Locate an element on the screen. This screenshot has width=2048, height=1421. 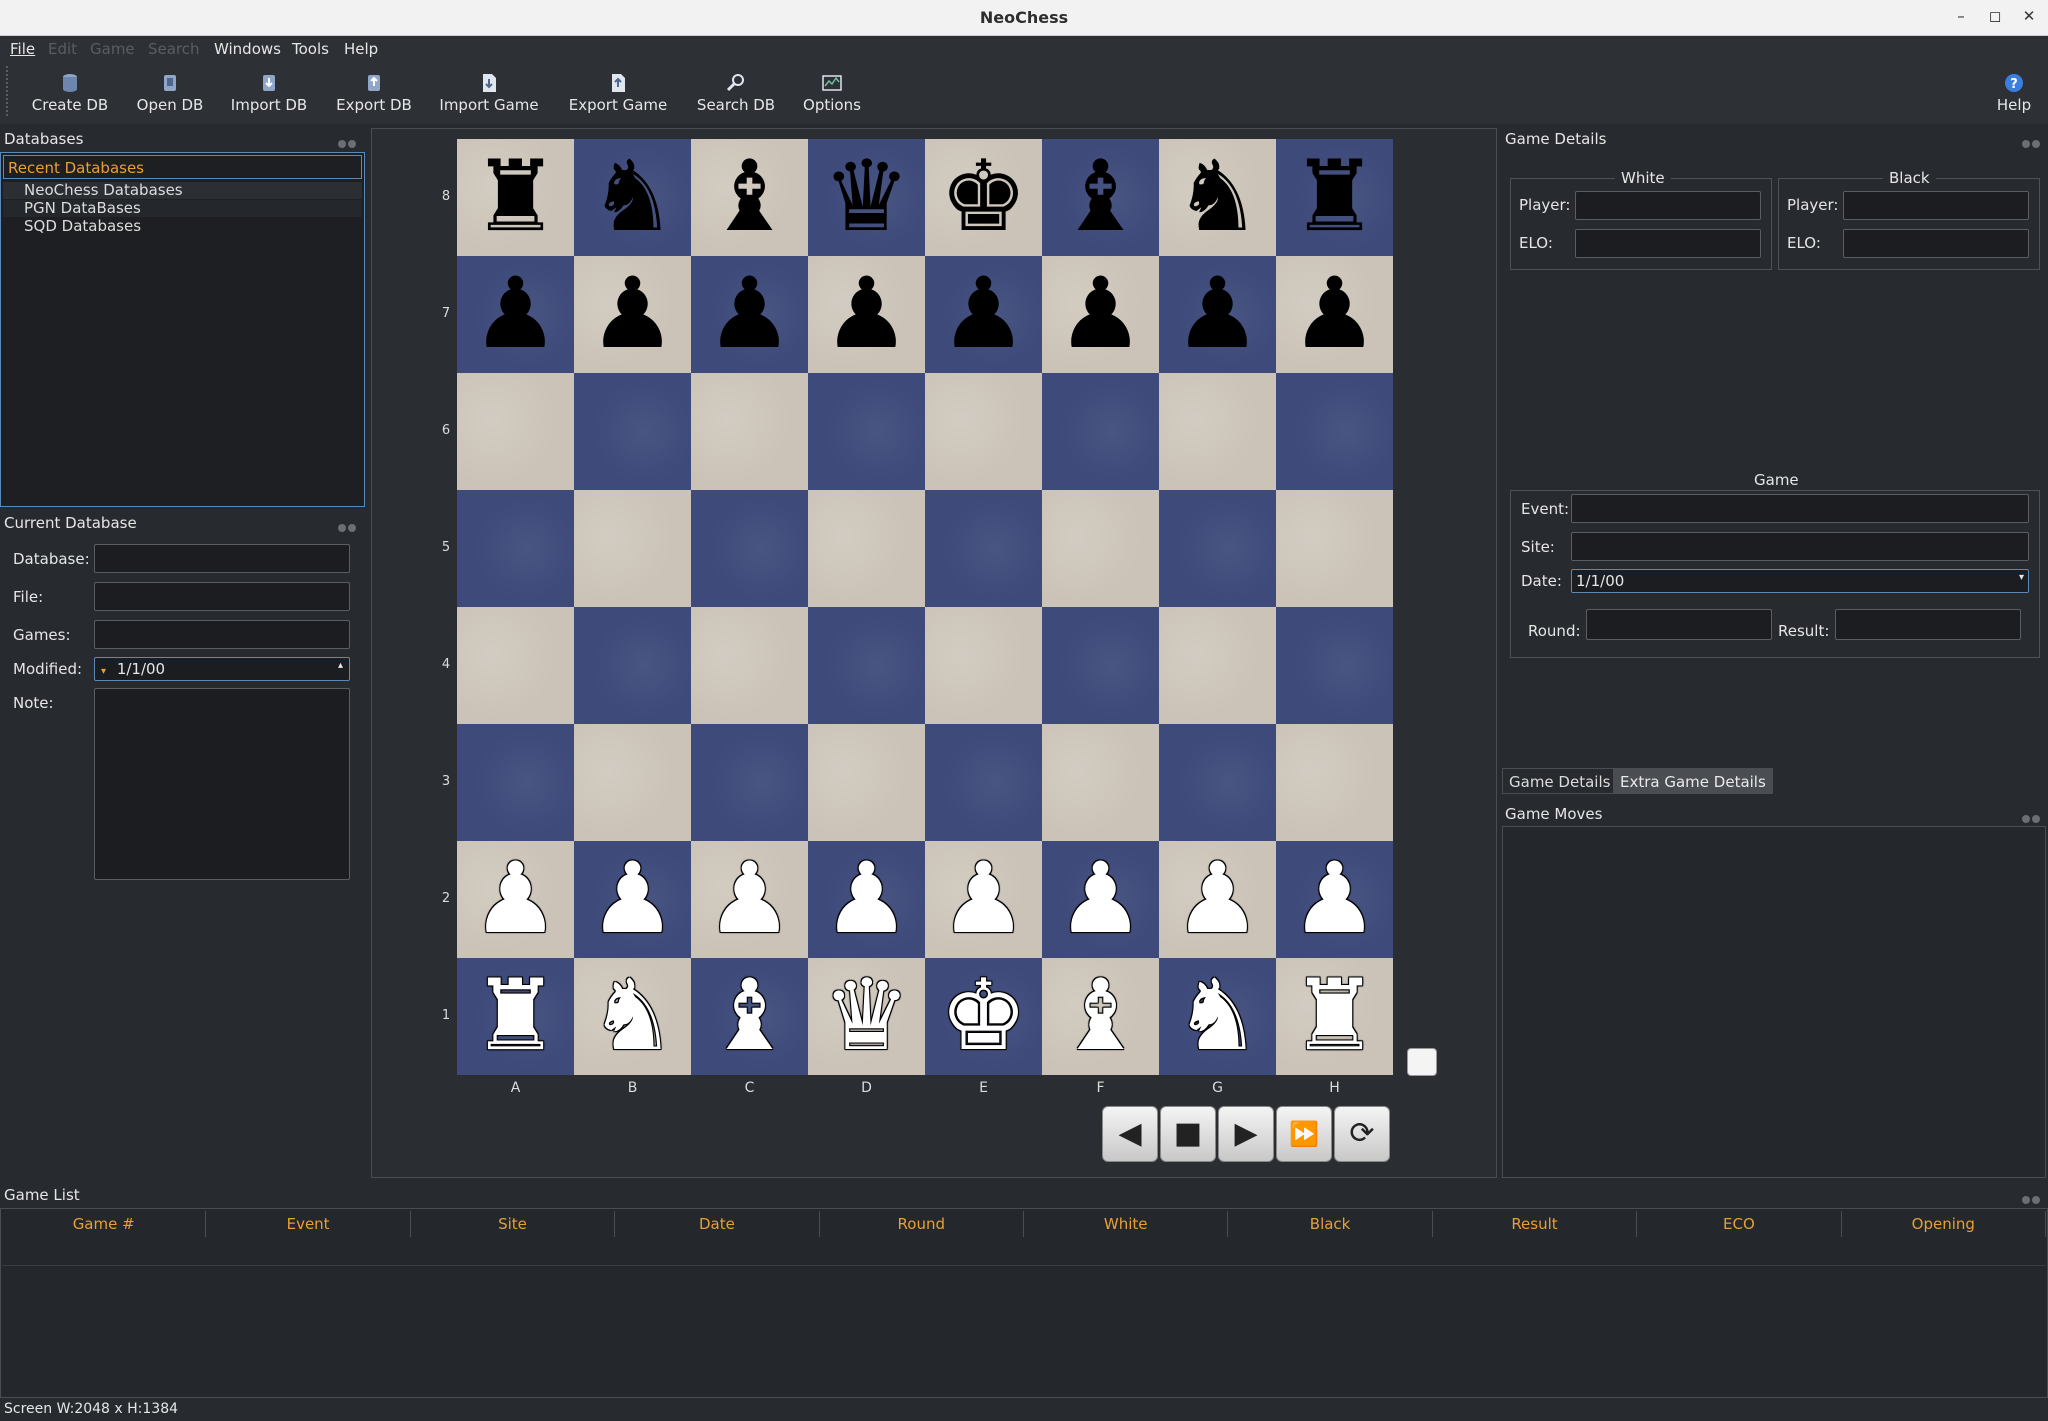
result-field is located at coordinates (1928, 624).